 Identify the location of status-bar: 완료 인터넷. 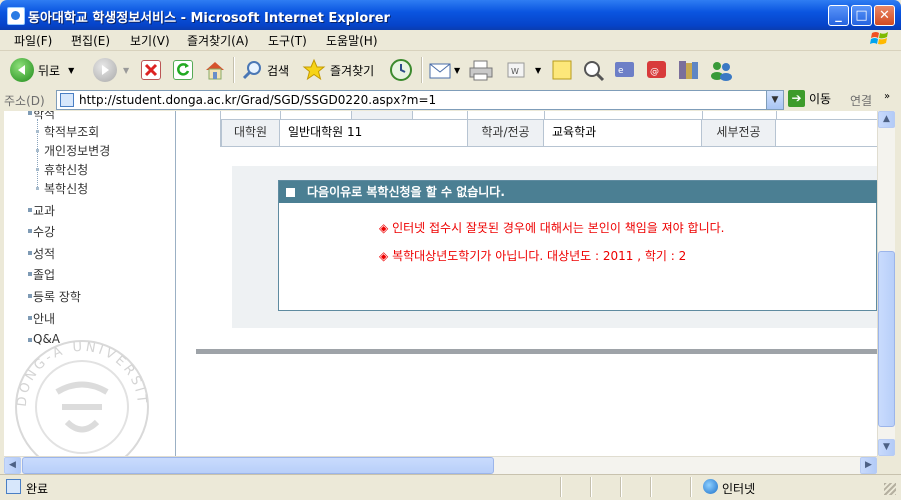
(450, 487).